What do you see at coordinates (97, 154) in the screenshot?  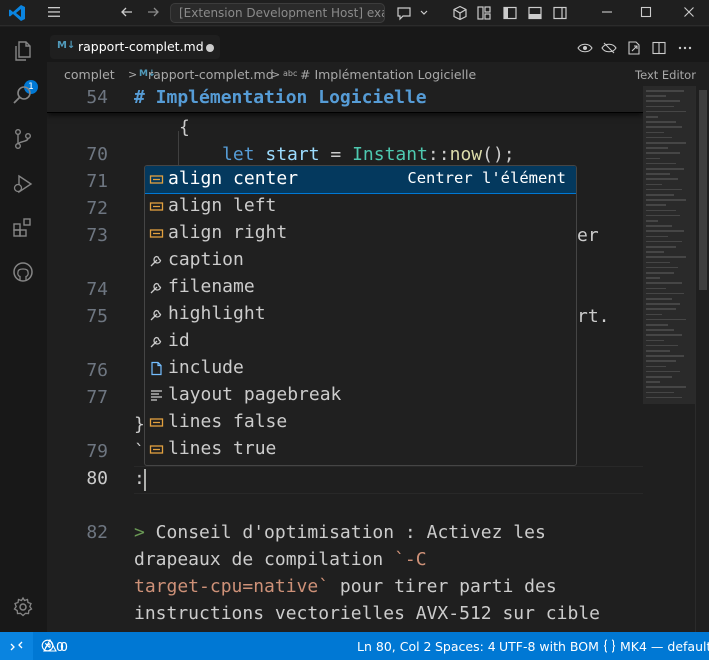 I see `line-number: 70` at bounding box center [97, 154].